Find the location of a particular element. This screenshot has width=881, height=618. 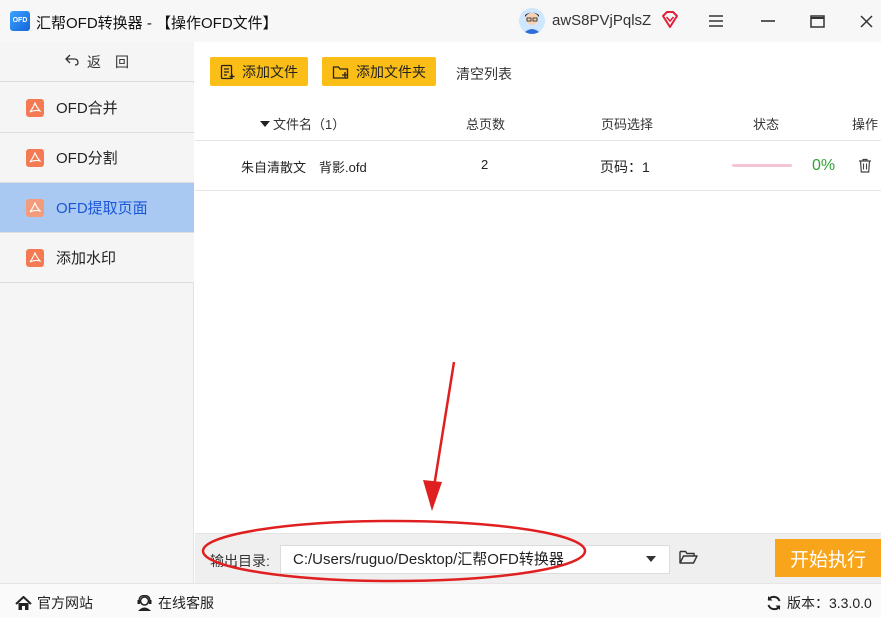

online-support-link: 在线客服 is located at coordinates (175, 603).